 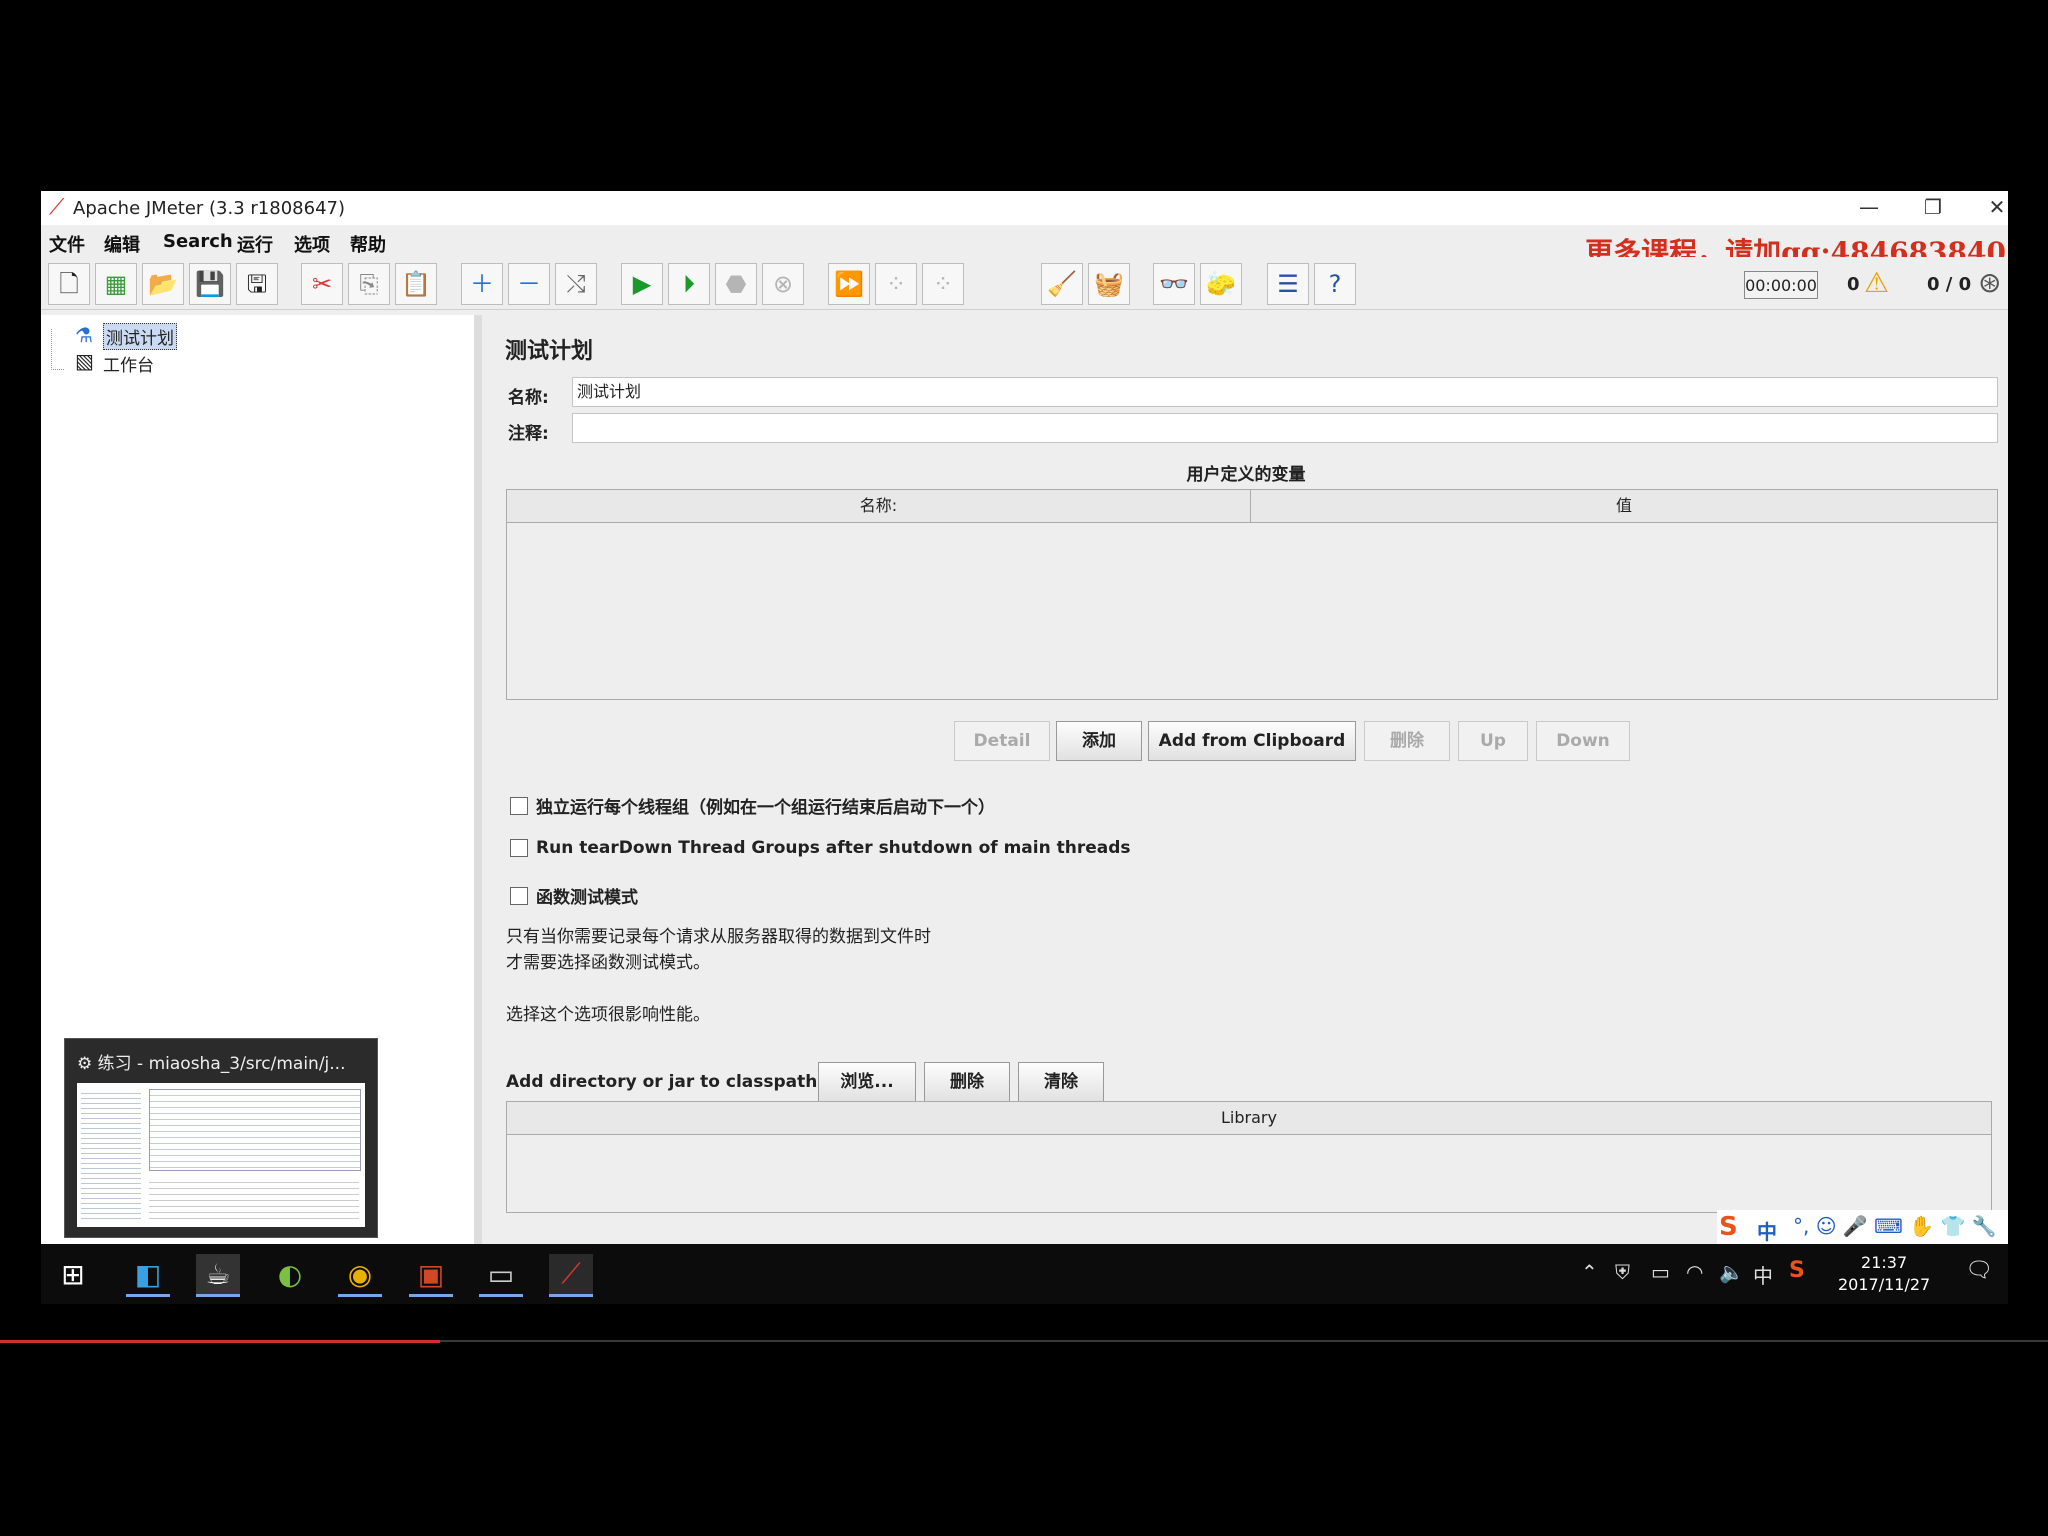 I want to click on copy-icon: ⎘, so click(x=369, y=284).